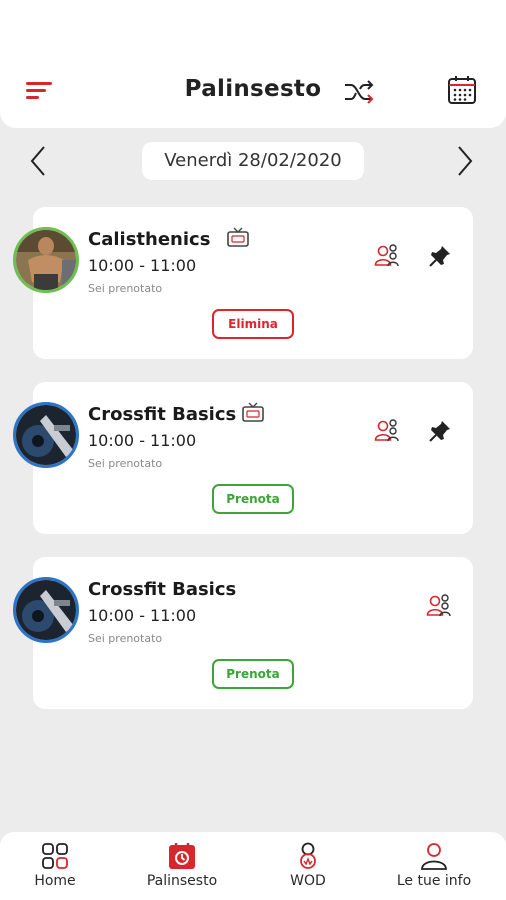  I want to click on nav-item-le-tue-info: Le tue info, so click(434, 866).